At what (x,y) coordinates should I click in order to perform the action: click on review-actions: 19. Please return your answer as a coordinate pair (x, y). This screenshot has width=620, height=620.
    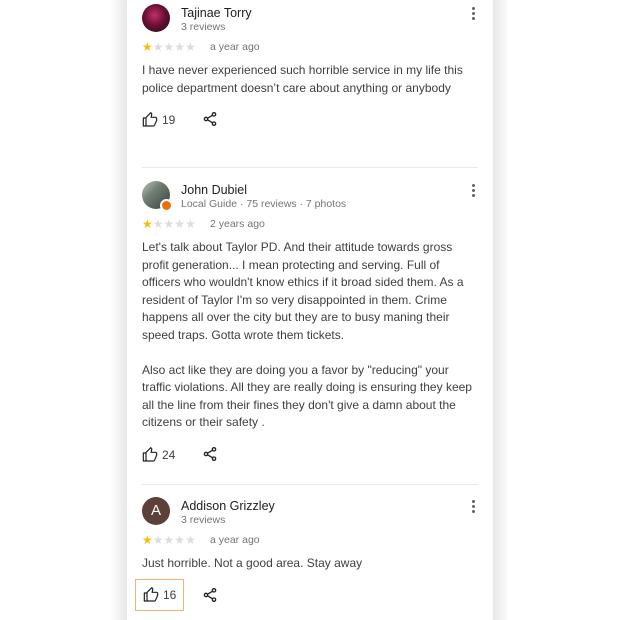
    Looking at the image, I should click on (310, 121).